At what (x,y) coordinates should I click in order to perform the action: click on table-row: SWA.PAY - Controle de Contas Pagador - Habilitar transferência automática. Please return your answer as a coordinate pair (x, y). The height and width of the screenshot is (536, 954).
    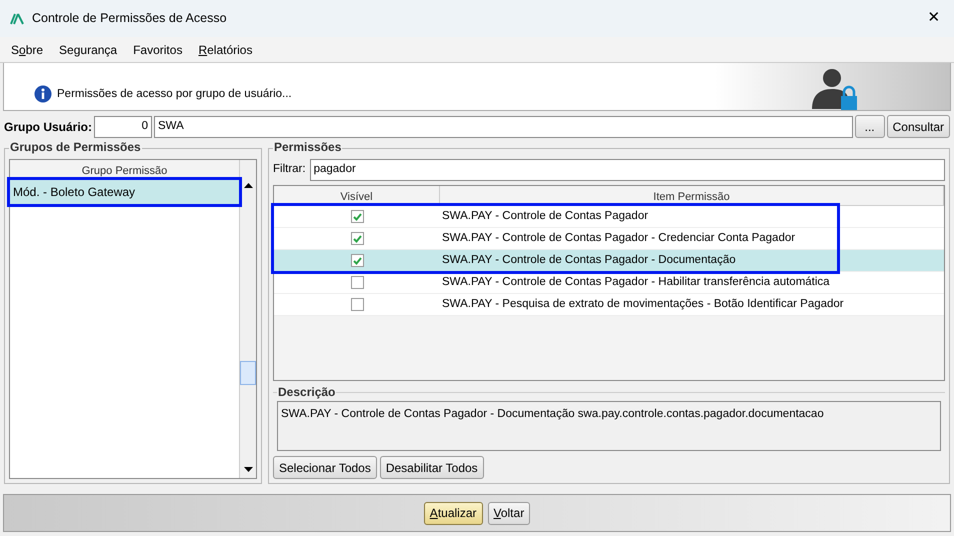
    Looking at the image, I should click on (609, 283).